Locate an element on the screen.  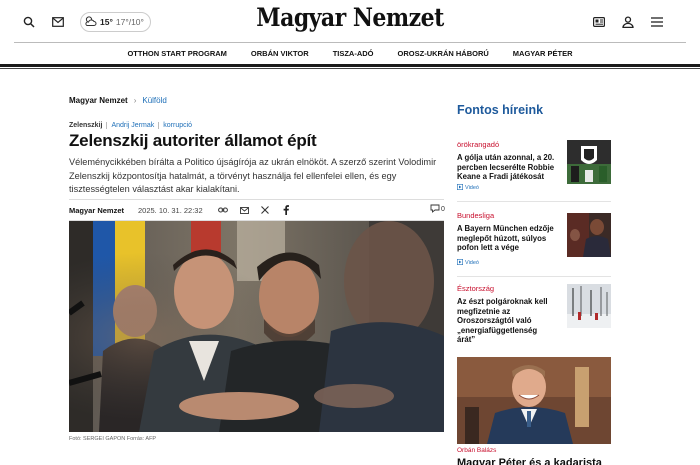
sidebar-title: Fontos híreink is located at coordinates (500, 110).